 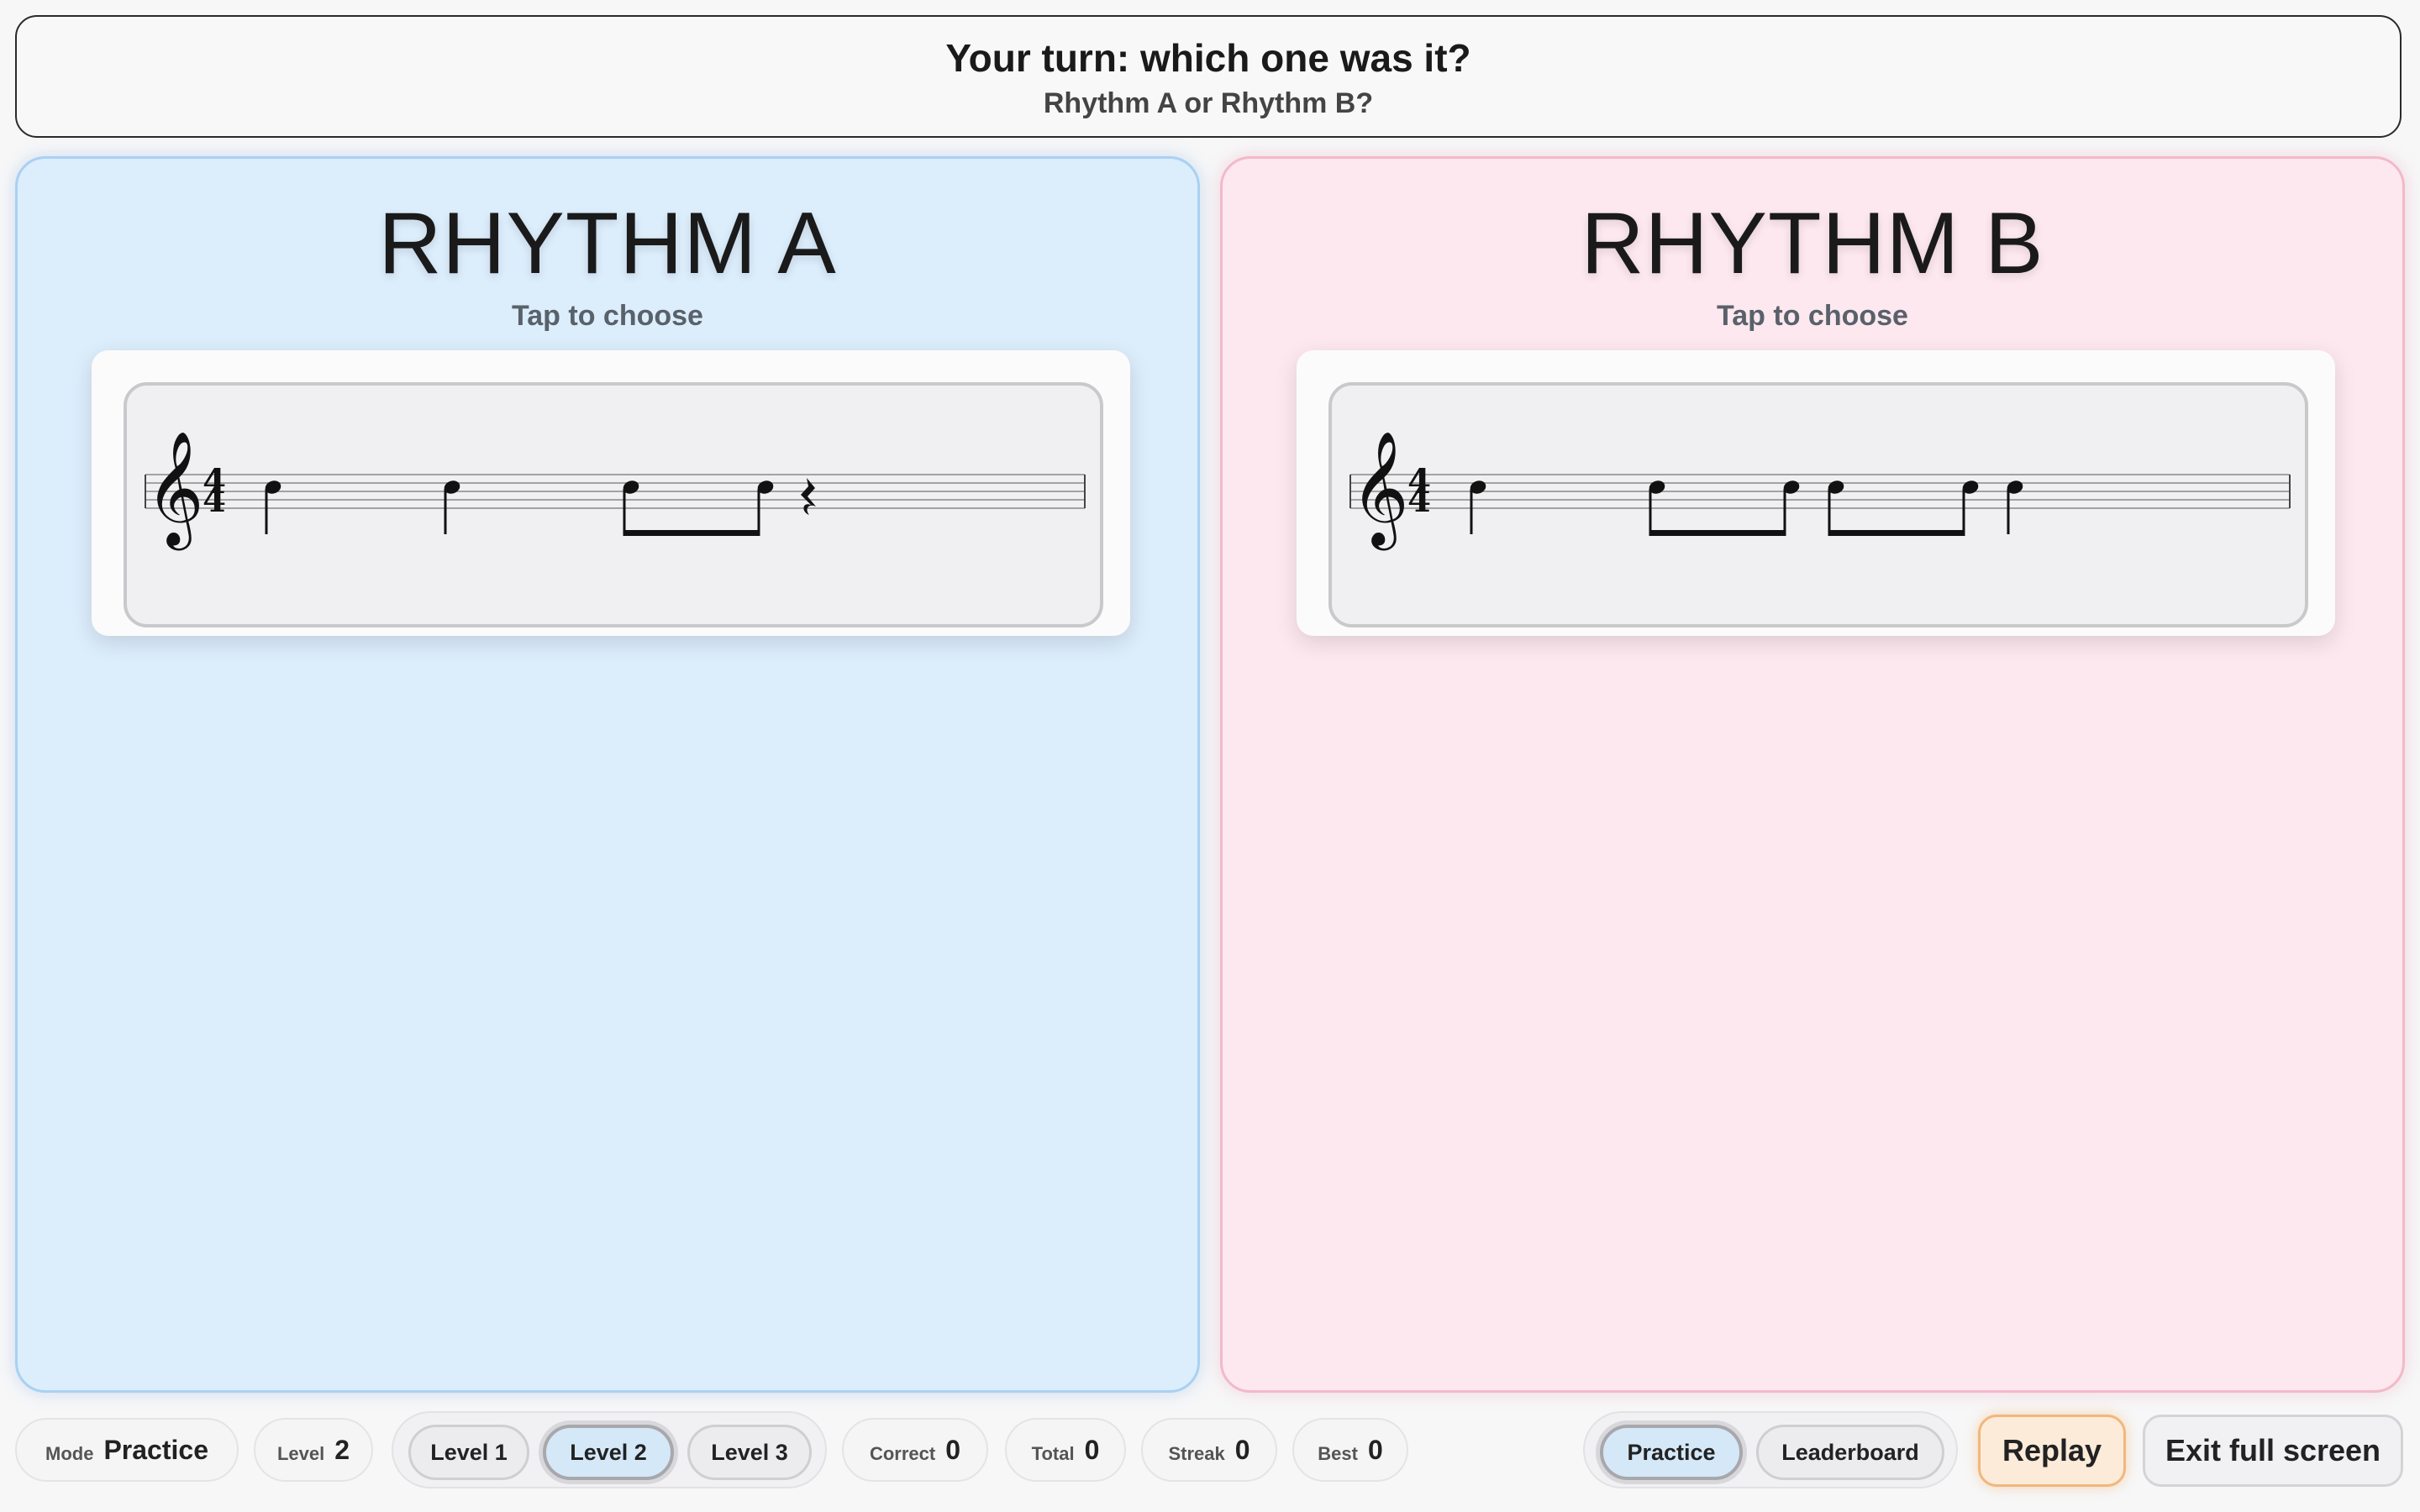 What do you see at coordinates (1375, 1449) in the screenshot?
I see `best-value: 0` at bounding box center [1375, 1449].